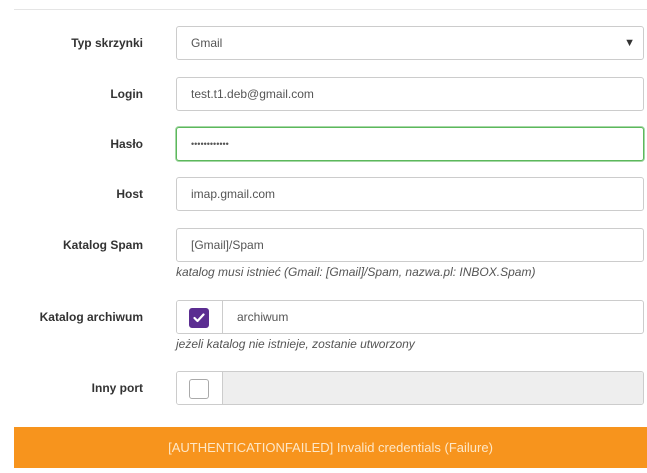 Image resolution: width=647 pixels, height=473 pixels. What do you see at coordinates (433, 388) in the screenshot?
I see `other-port-input` at bounding box center [433, 388].